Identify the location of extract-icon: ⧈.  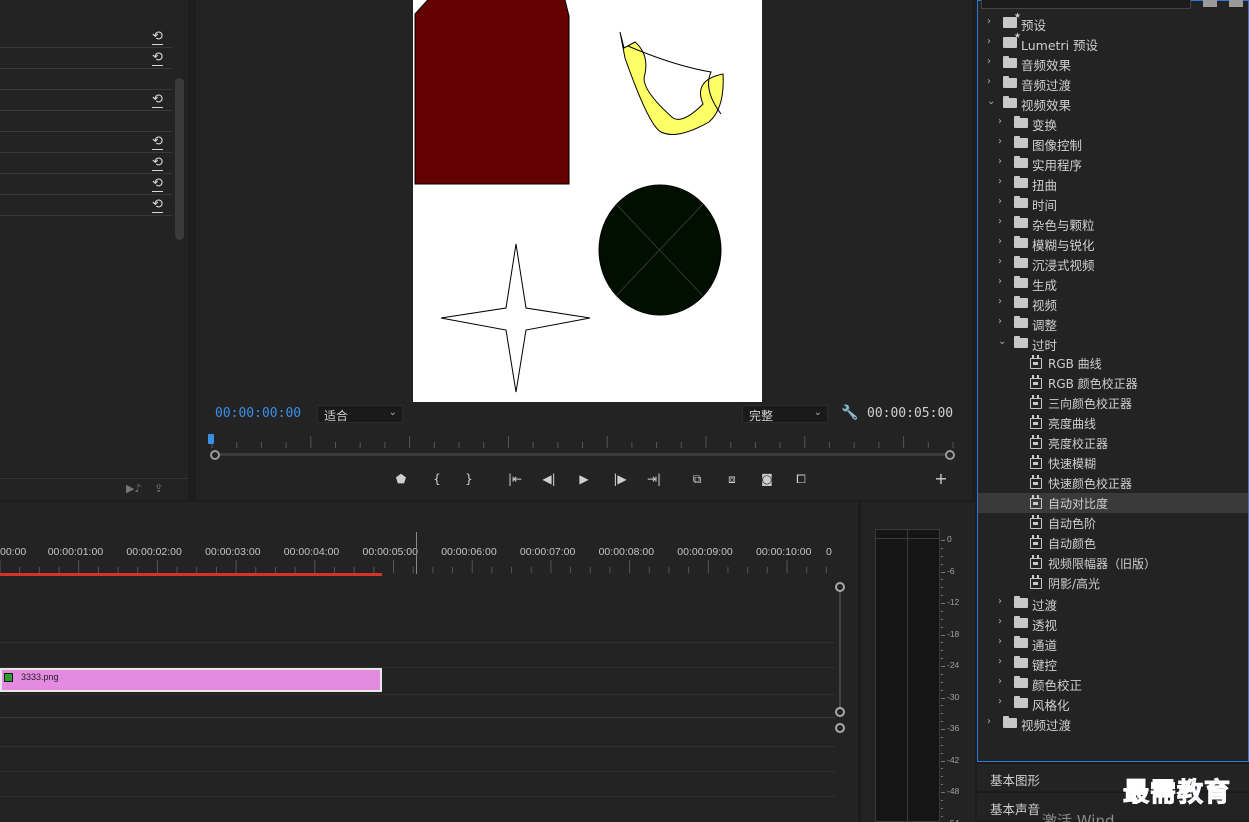
(732, 479).